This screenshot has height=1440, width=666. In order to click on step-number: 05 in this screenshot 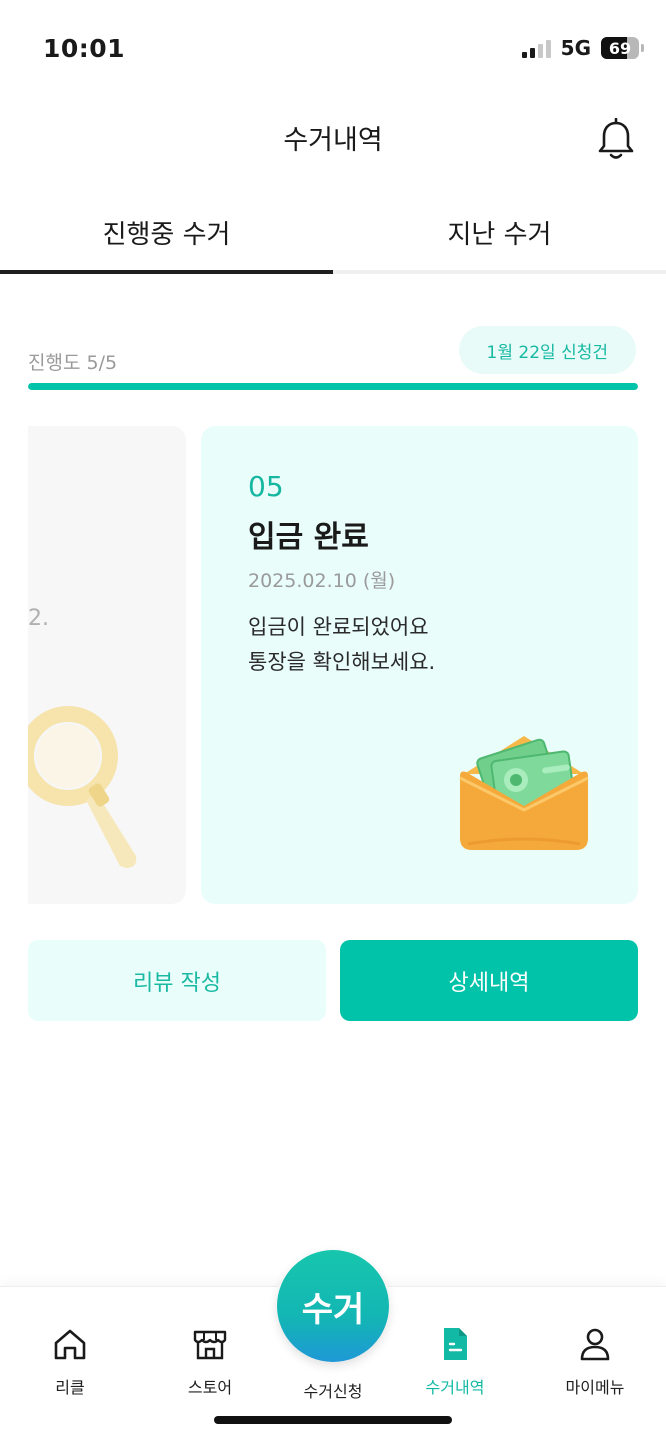, I will do `click(266, 486)`.